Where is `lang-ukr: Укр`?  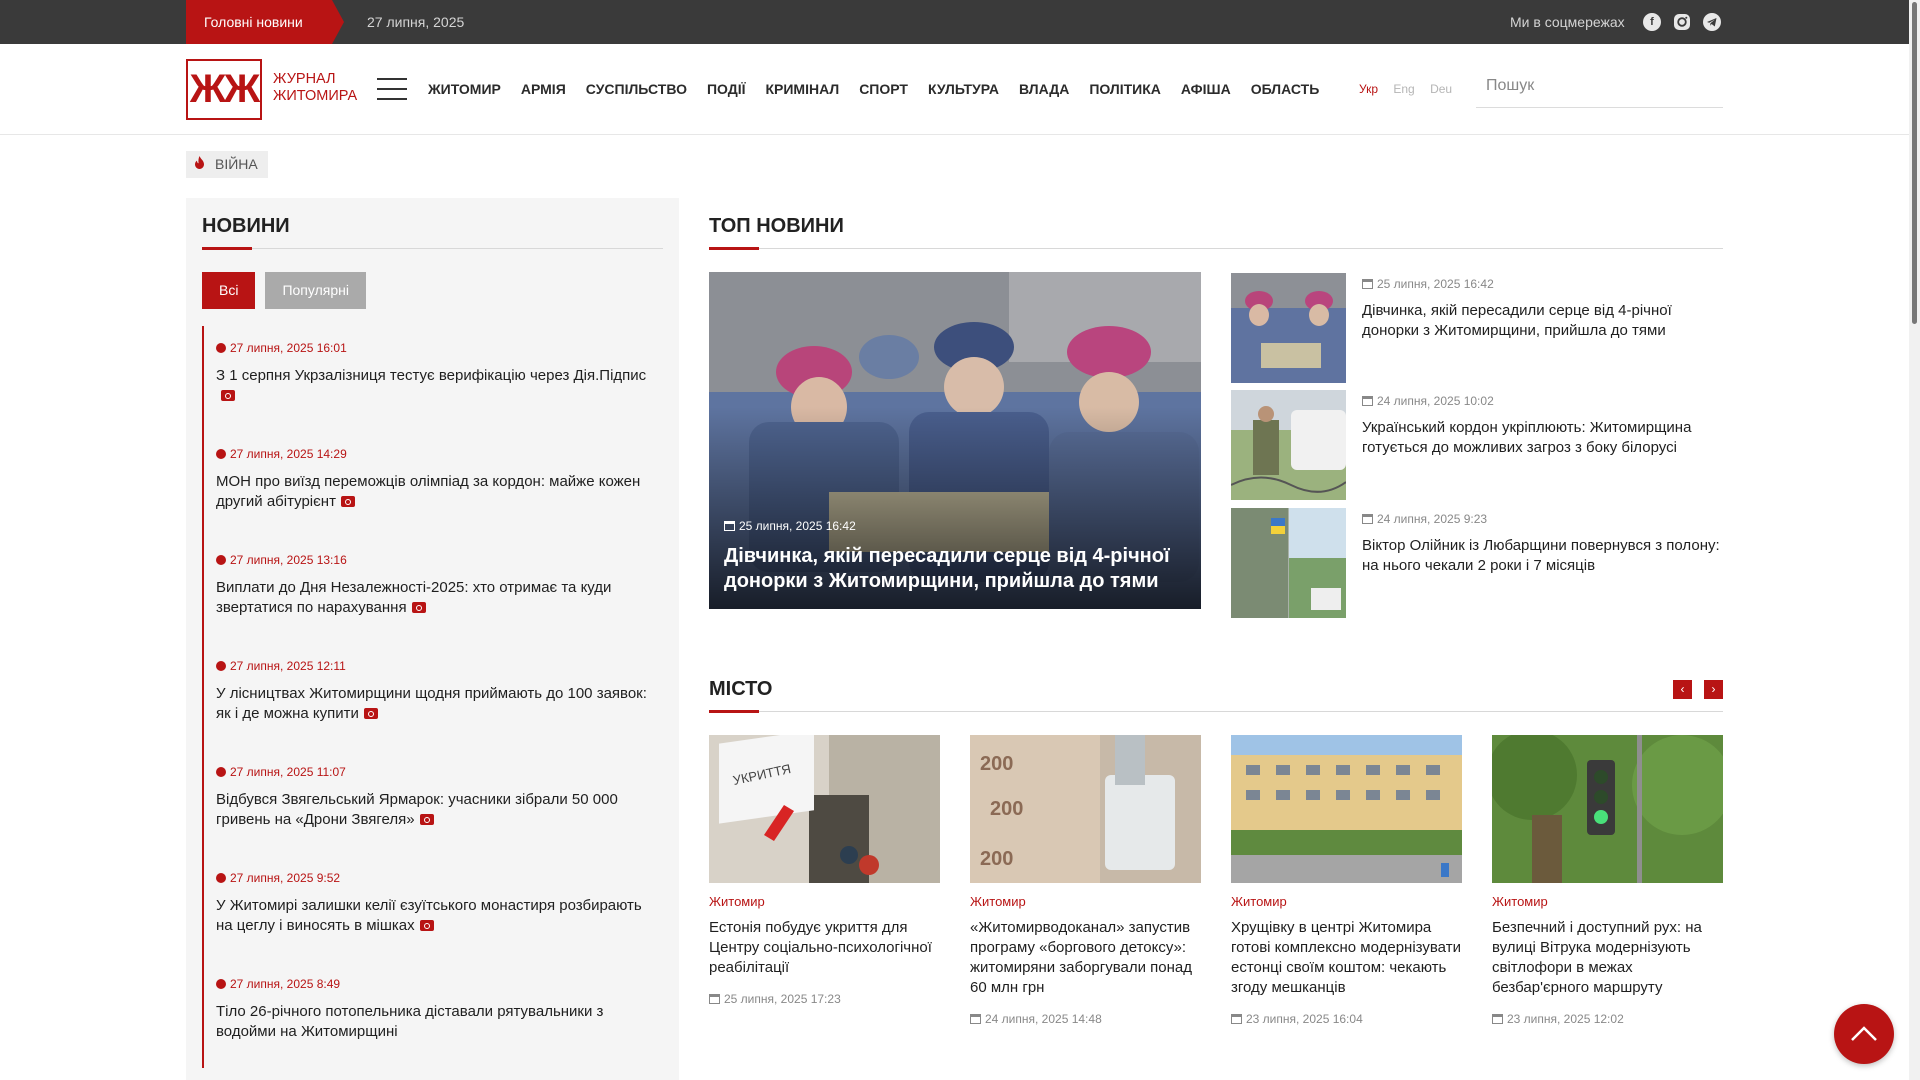 lang-ukr: Укр is located at coordinates (1368, 89).